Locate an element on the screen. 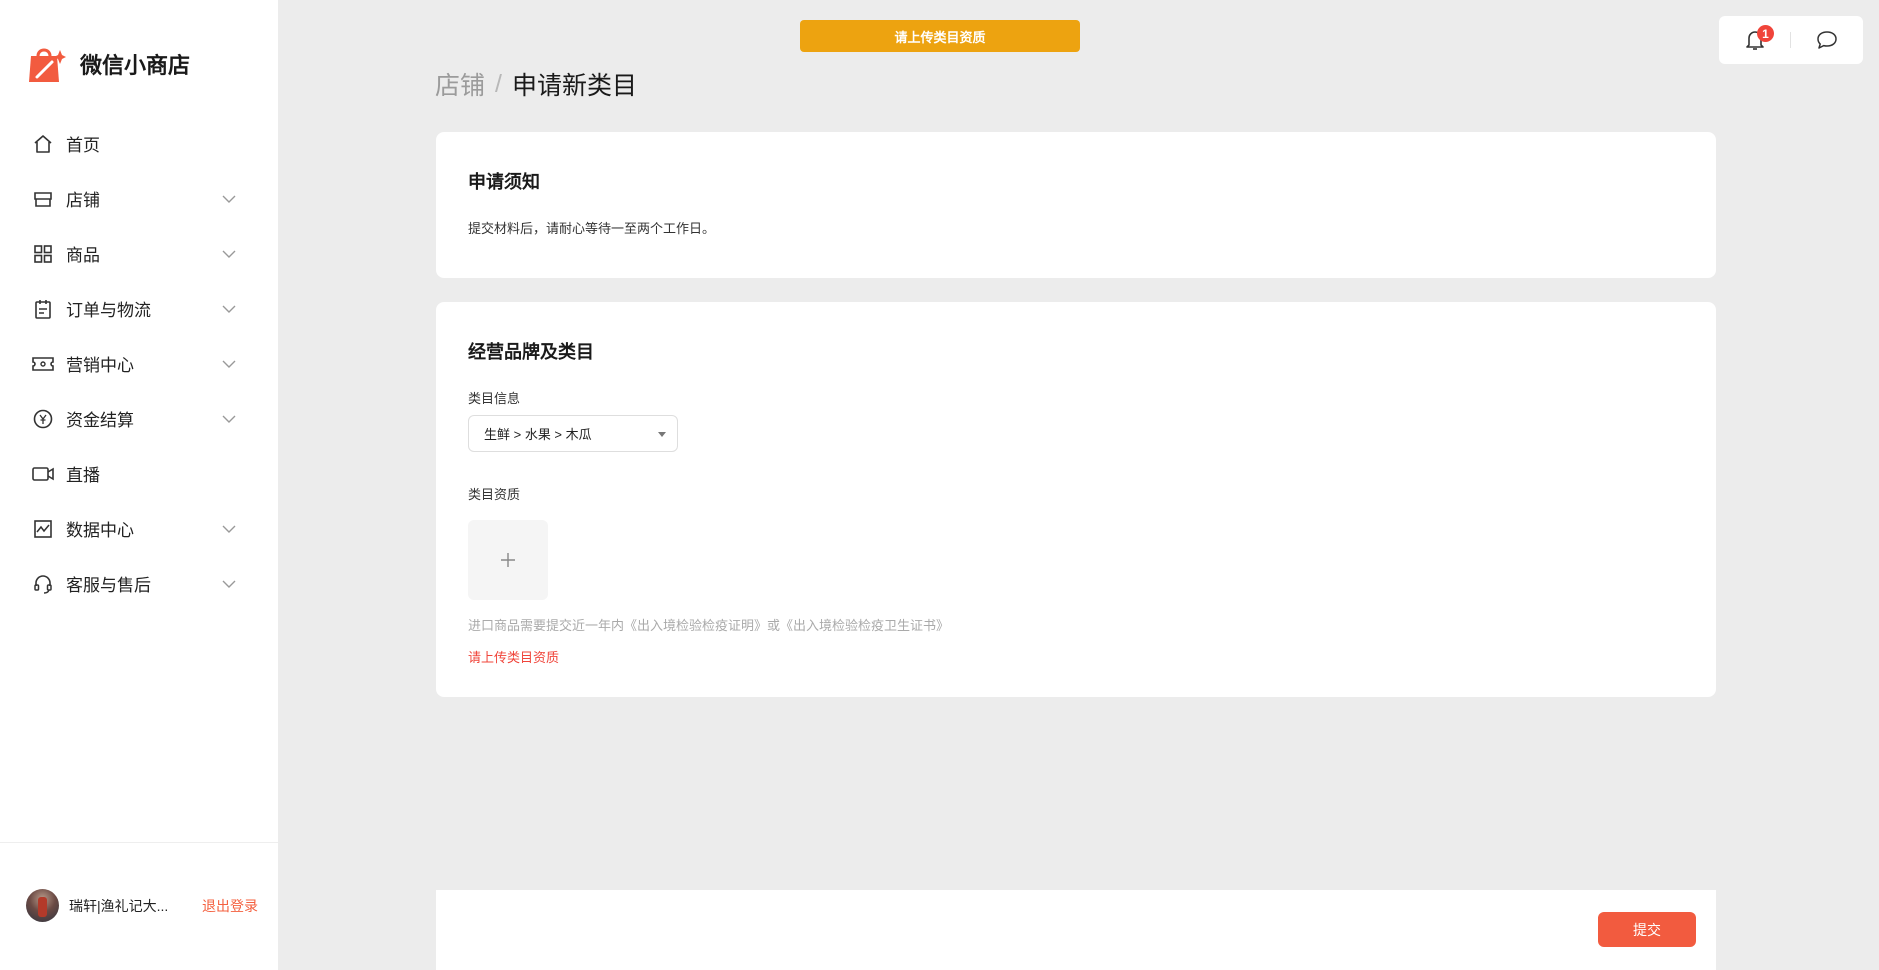 The height and width of the screenshot is (970, 1879). sidebar-item-products: 商品 is located at coordinates (139, 253).